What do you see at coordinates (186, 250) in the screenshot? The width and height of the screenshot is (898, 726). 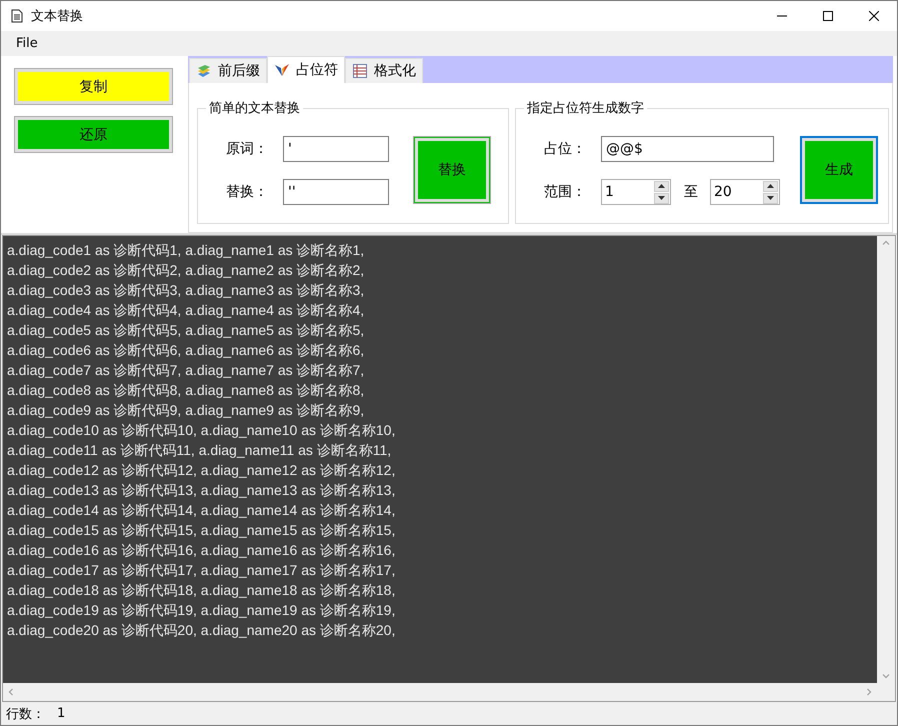 I see `code-line: a.diag_code1 as 诊断代码1, a.diag_name1 as 诊断名称1,` at bounding box center [186, 250].